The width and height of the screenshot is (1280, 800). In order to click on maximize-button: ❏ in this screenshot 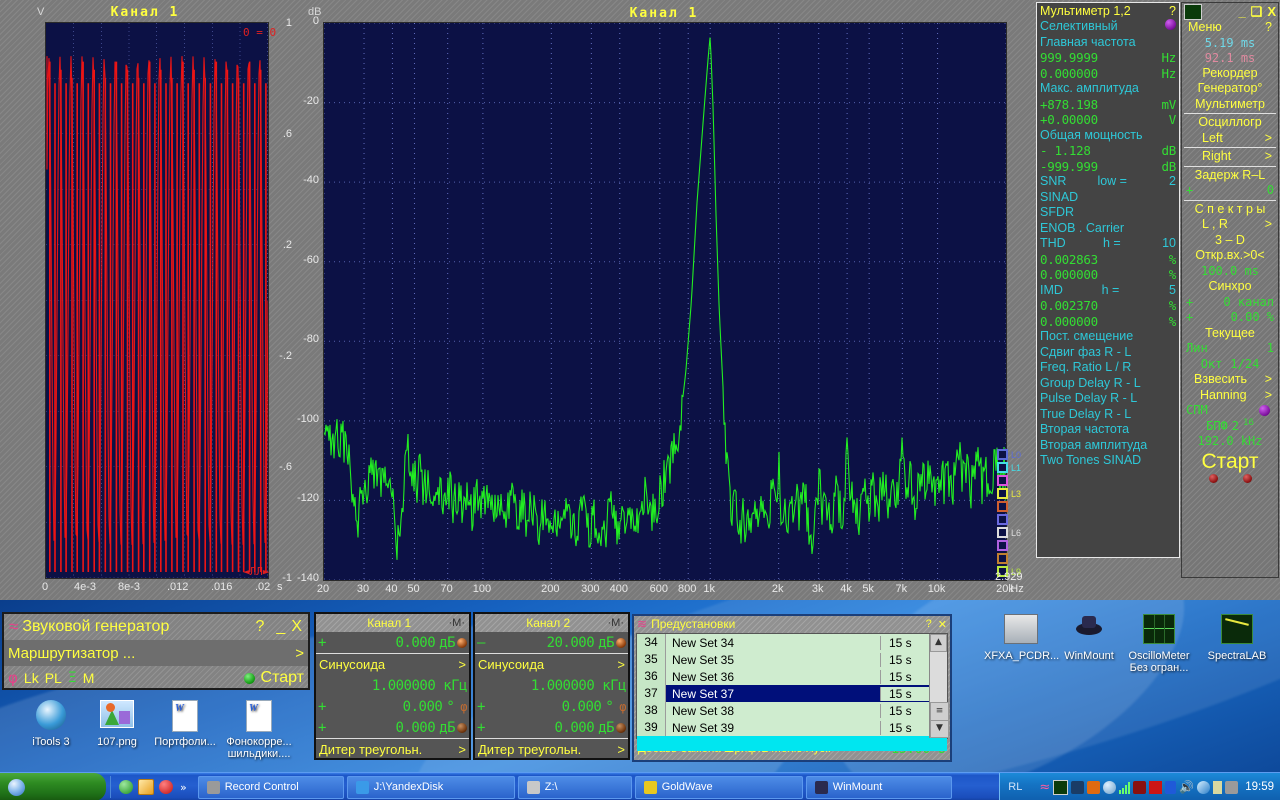, I will do `click(1257, 12)`.